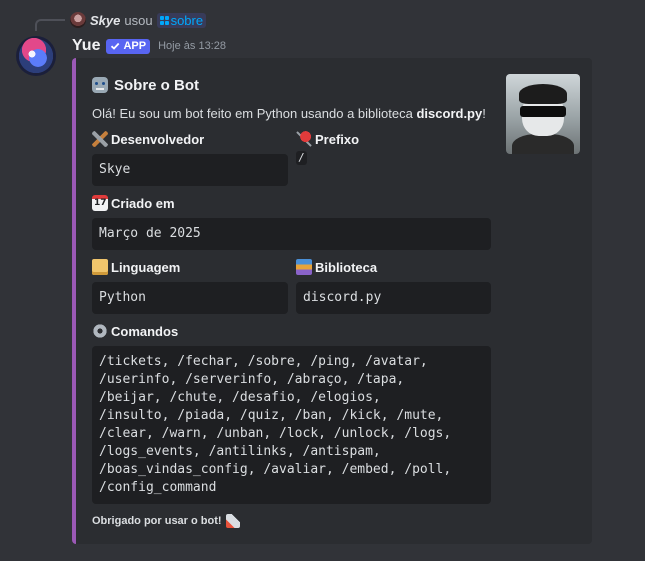 This screenshot has height=561, width=645. What do you see at coordinates (158, 139) in the screenshot?
I see `field-developer-name: Desenvolvedor` at bounding box center [158, 139].